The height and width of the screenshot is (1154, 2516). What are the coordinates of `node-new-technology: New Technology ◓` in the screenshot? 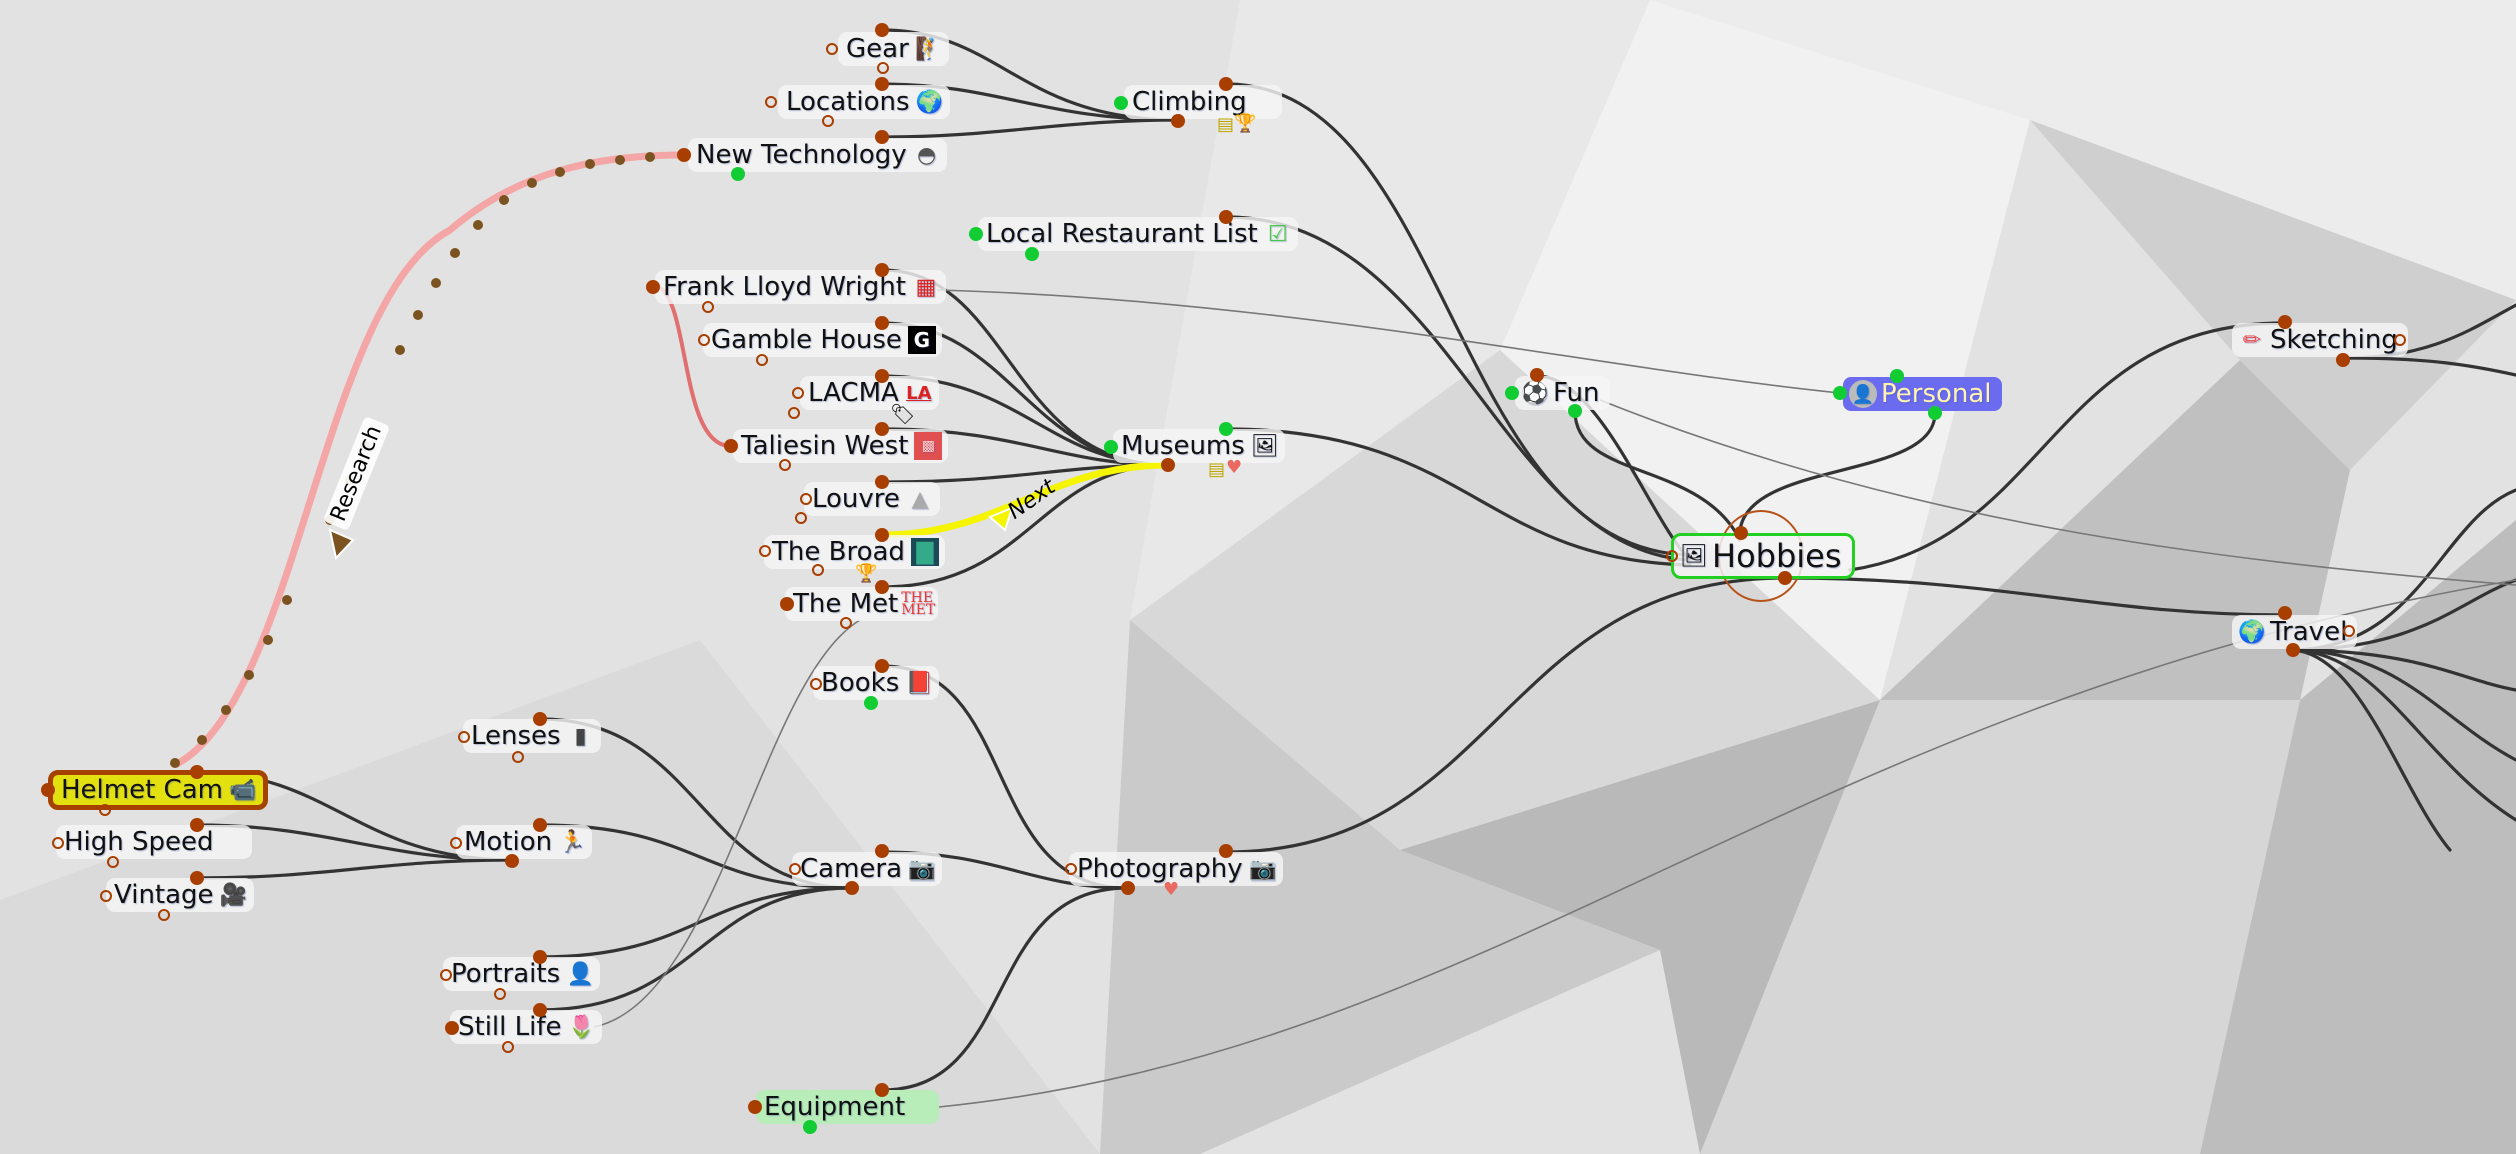 It's located at (817, 155).